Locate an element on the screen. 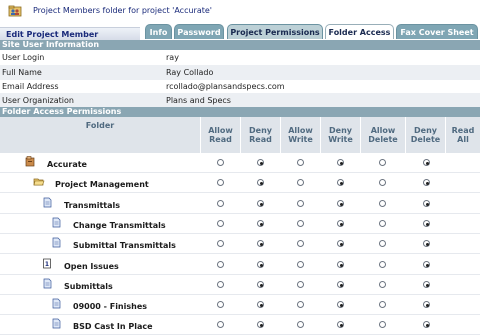  folder-name: BSD Cast In Place is located at coordinates (113, 326).